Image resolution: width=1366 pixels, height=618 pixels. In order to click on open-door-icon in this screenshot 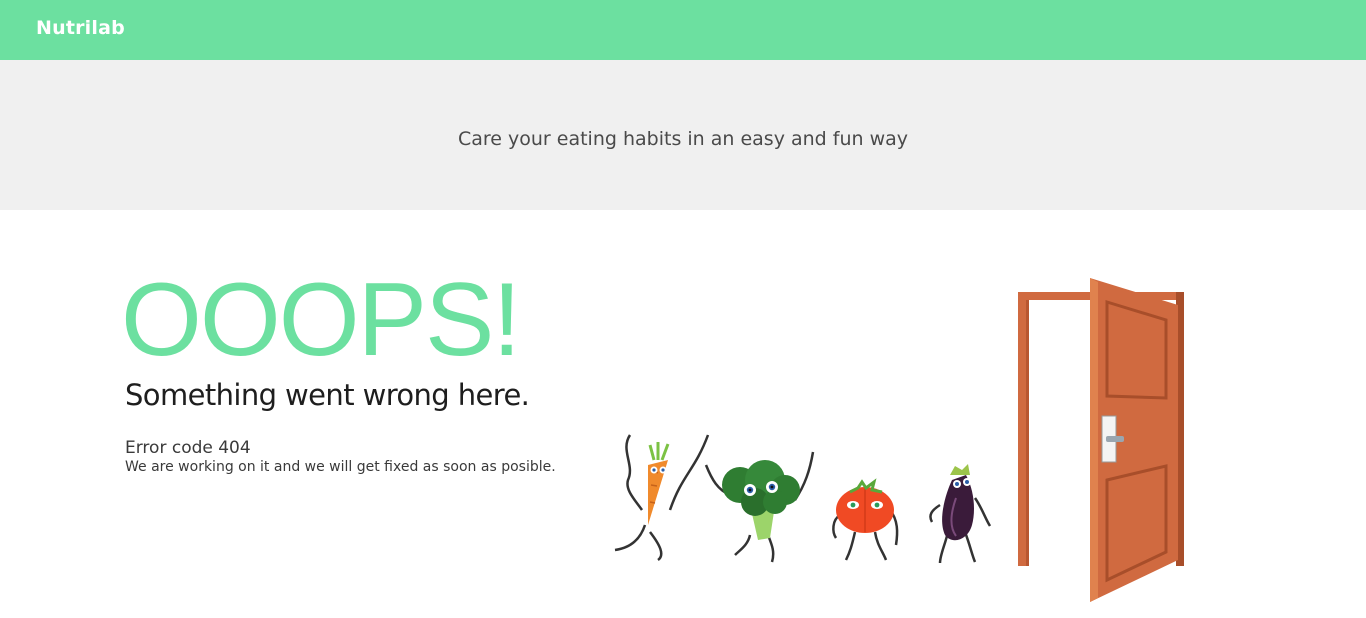, I will do `click(1101, 440)`.